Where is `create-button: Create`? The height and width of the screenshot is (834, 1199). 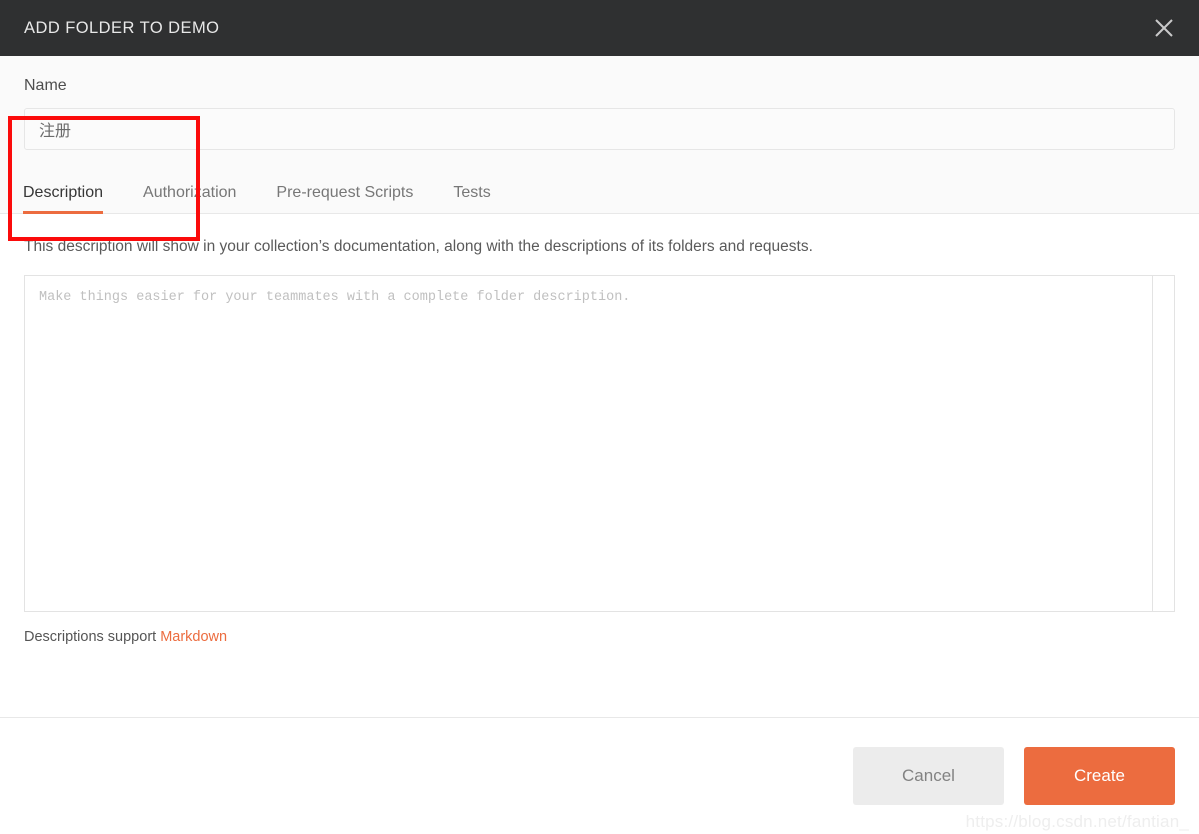 create-button: Create is located at coordinates (1099, 776).